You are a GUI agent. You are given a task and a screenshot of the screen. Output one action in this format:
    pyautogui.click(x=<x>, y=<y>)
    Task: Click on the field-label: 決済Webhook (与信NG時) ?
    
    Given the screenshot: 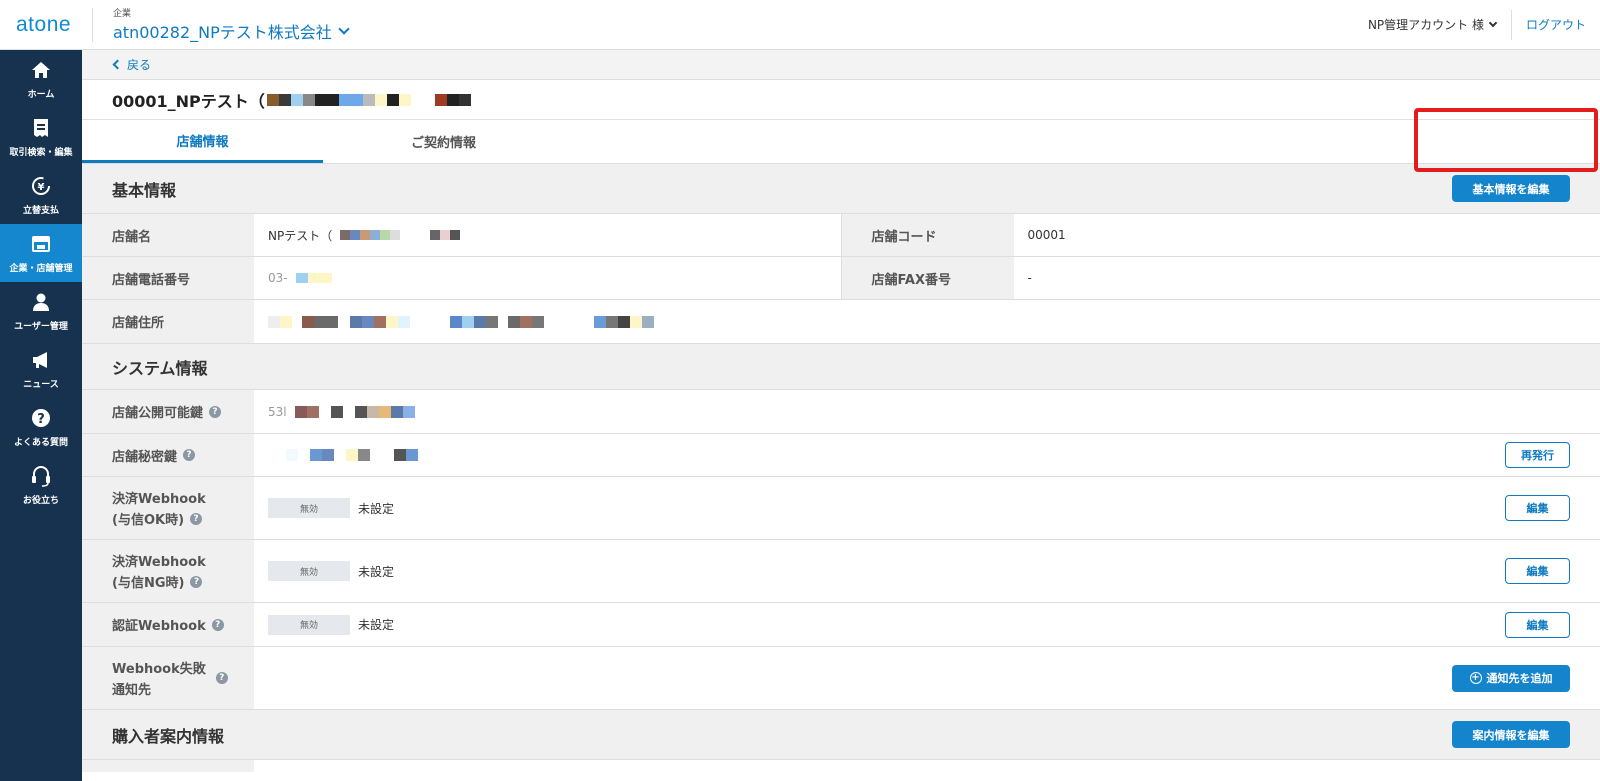 What is the action you would take?
    pyautogui.click(x=168, y=571)
    